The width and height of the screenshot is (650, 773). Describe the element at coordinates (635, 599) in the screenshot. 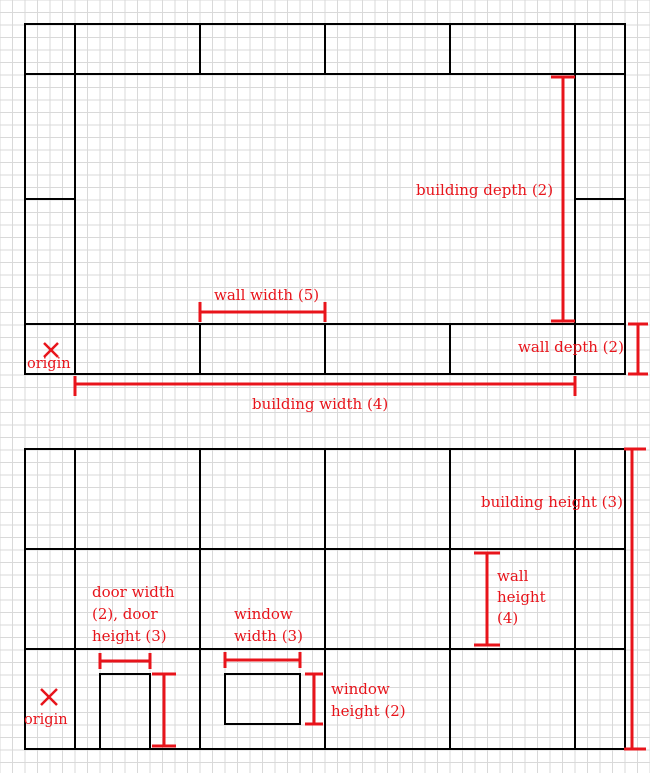

I see `building-height-dimension` at that location.